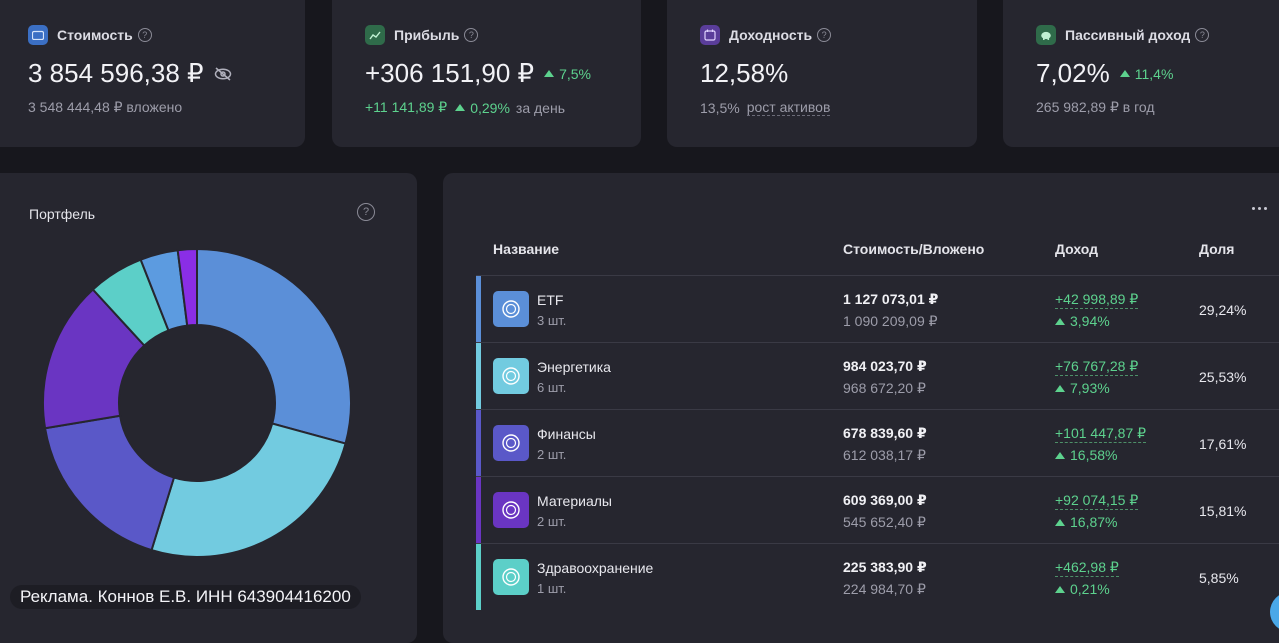 This screenshot has width=1279, height=643. Describe the element at coordinates (884, 589) in the screenshot. I see `row-invested: 224 984,70 ₽` at that location.